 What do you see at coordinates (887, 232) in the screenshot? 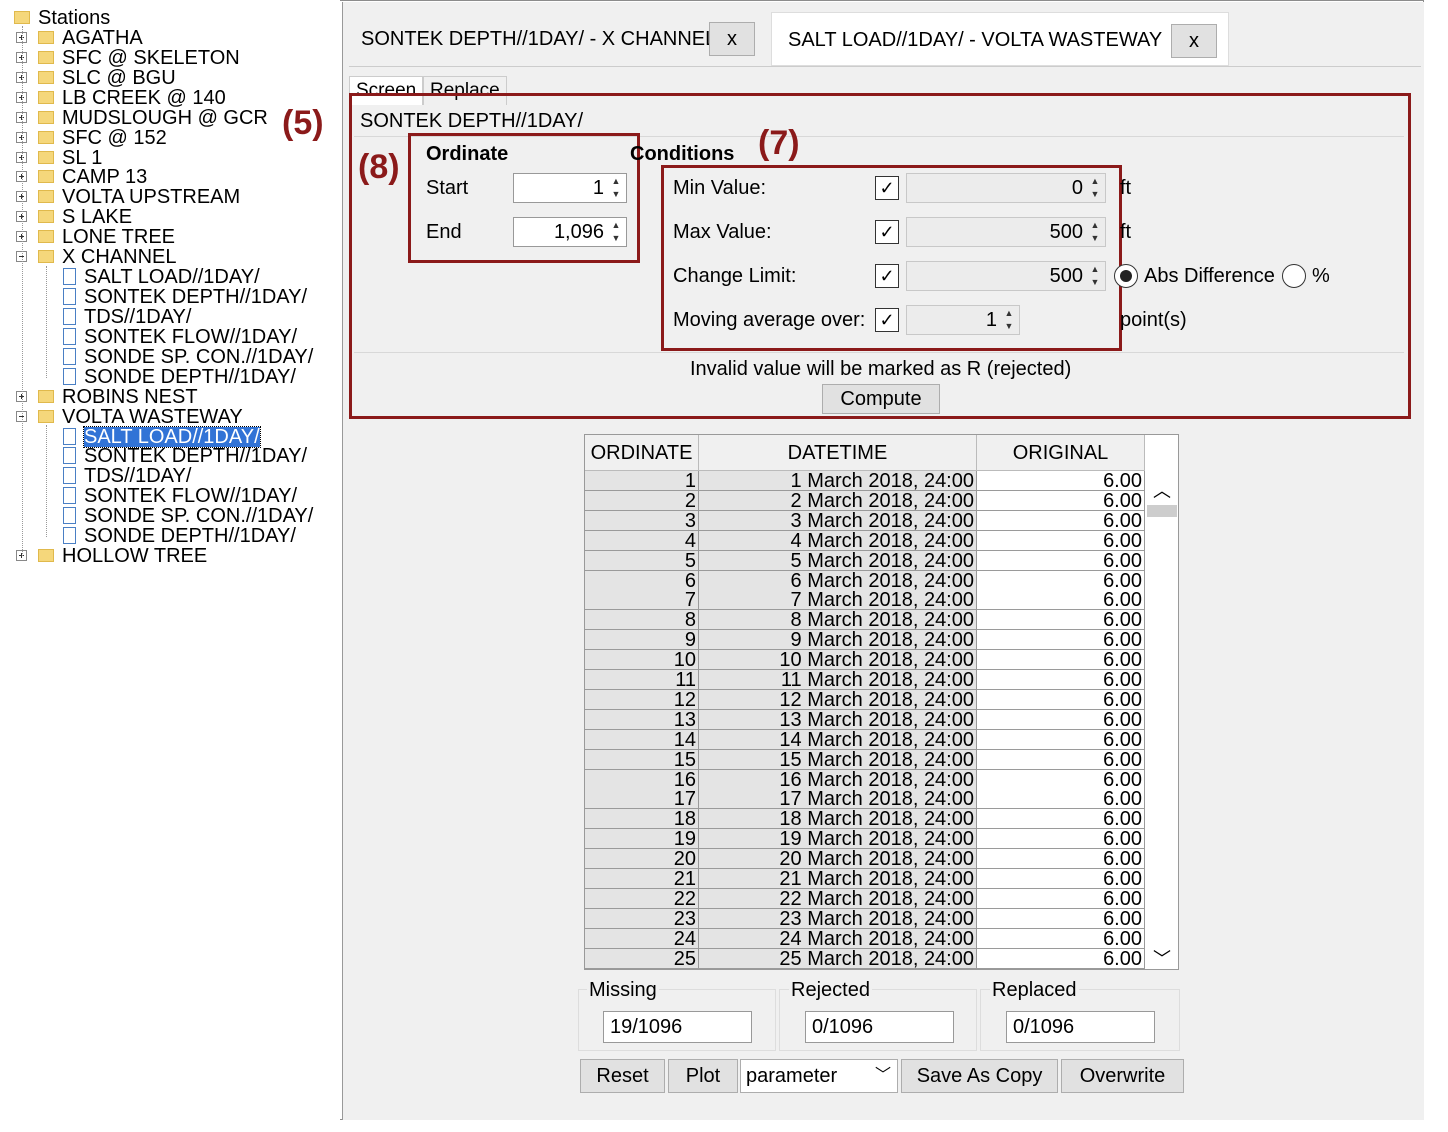
I see `max-value-checkbox: ✓` at bounding box center [887, 232].